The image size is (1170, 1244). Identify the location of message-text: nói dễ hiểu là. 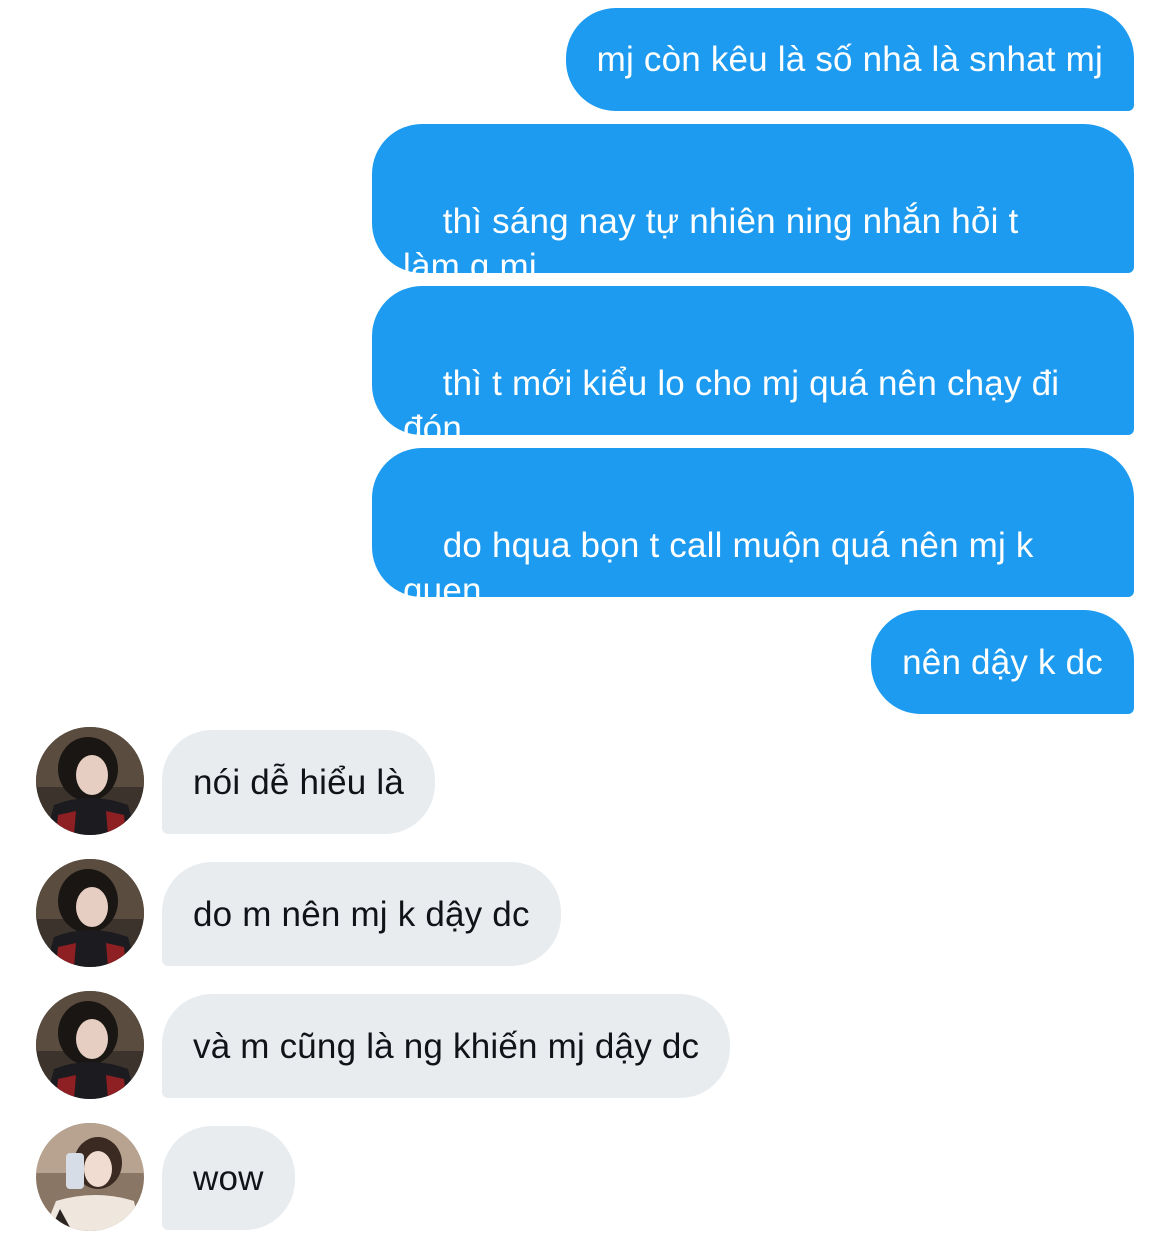
(299, 782).